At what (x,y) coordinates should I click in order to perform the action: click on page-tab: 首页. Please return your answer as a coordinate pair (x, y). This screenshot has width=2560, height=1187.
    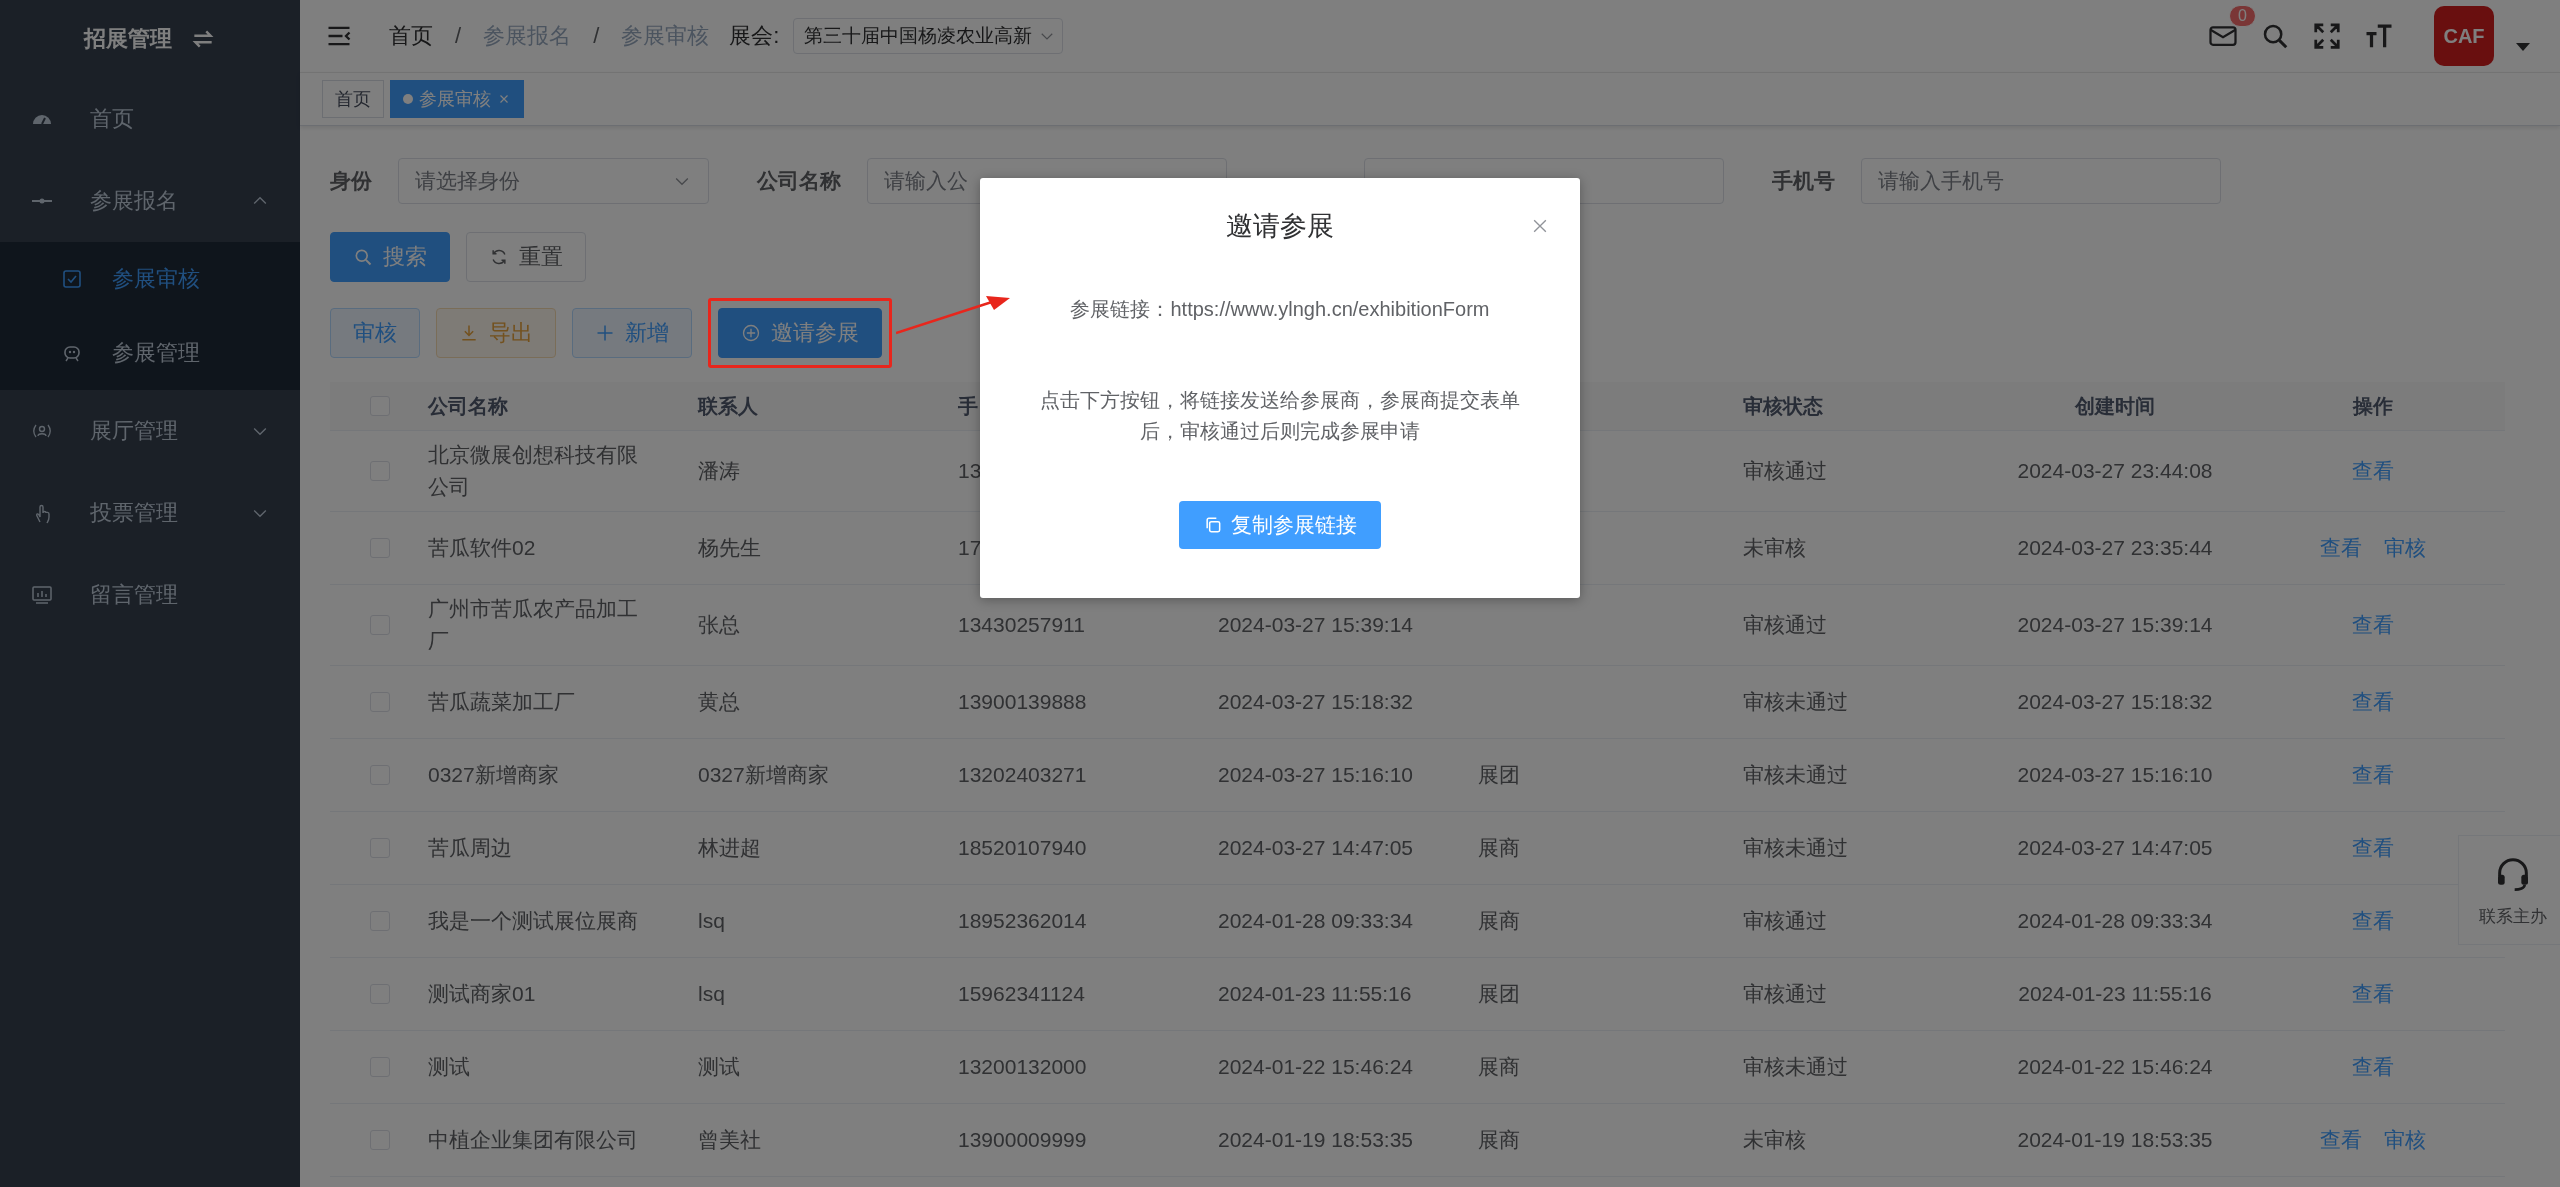
    Looking at the image, I should click on (353, 99).